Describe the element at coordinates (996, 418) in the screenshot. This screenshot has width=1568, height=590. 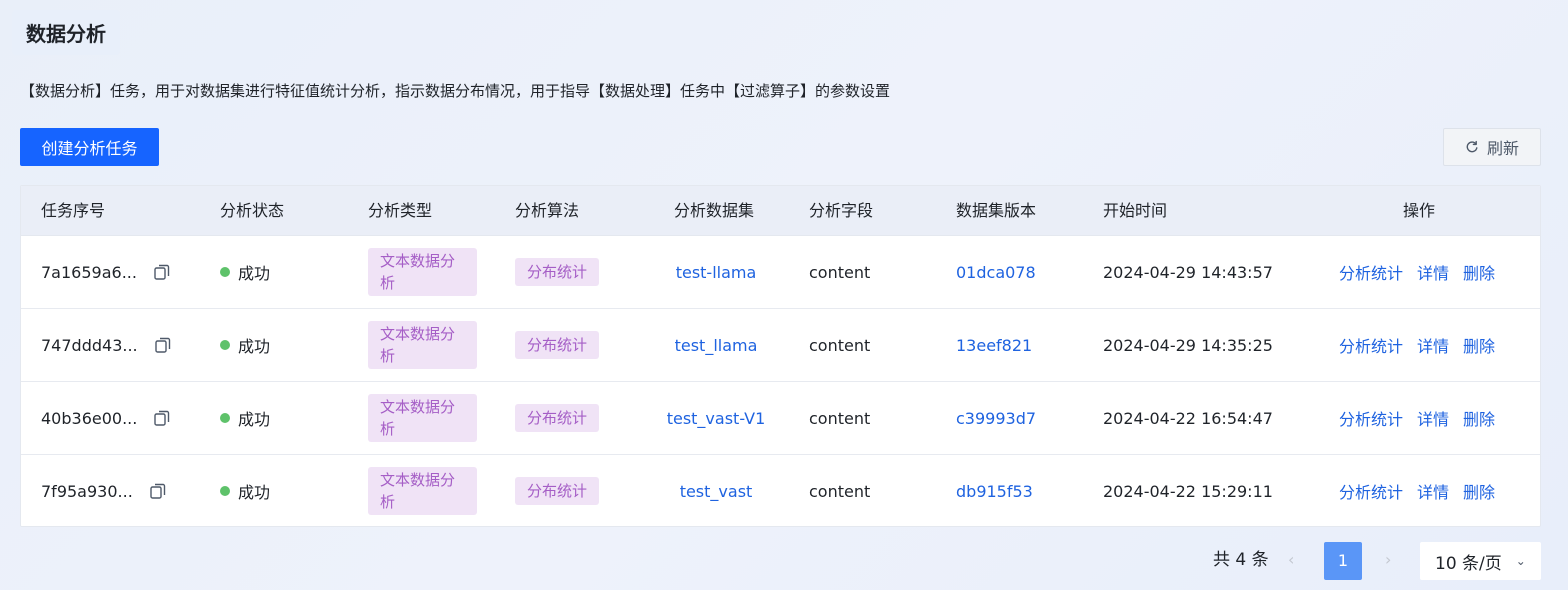
I see `dataset-version-link: c39993d7` at that location.